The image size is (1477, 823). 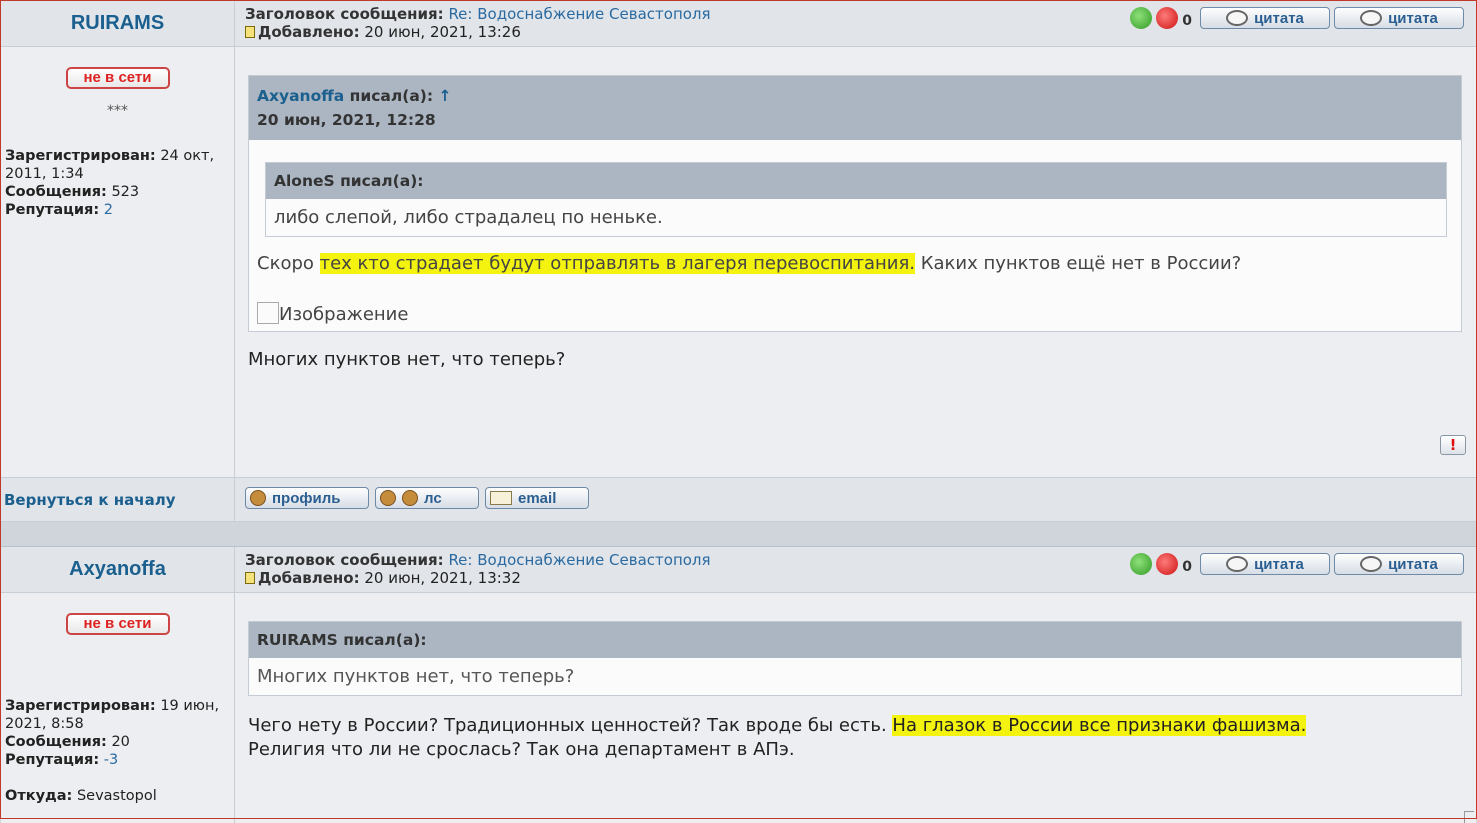 I want to click on user-icon, so click(x=258, y=498).